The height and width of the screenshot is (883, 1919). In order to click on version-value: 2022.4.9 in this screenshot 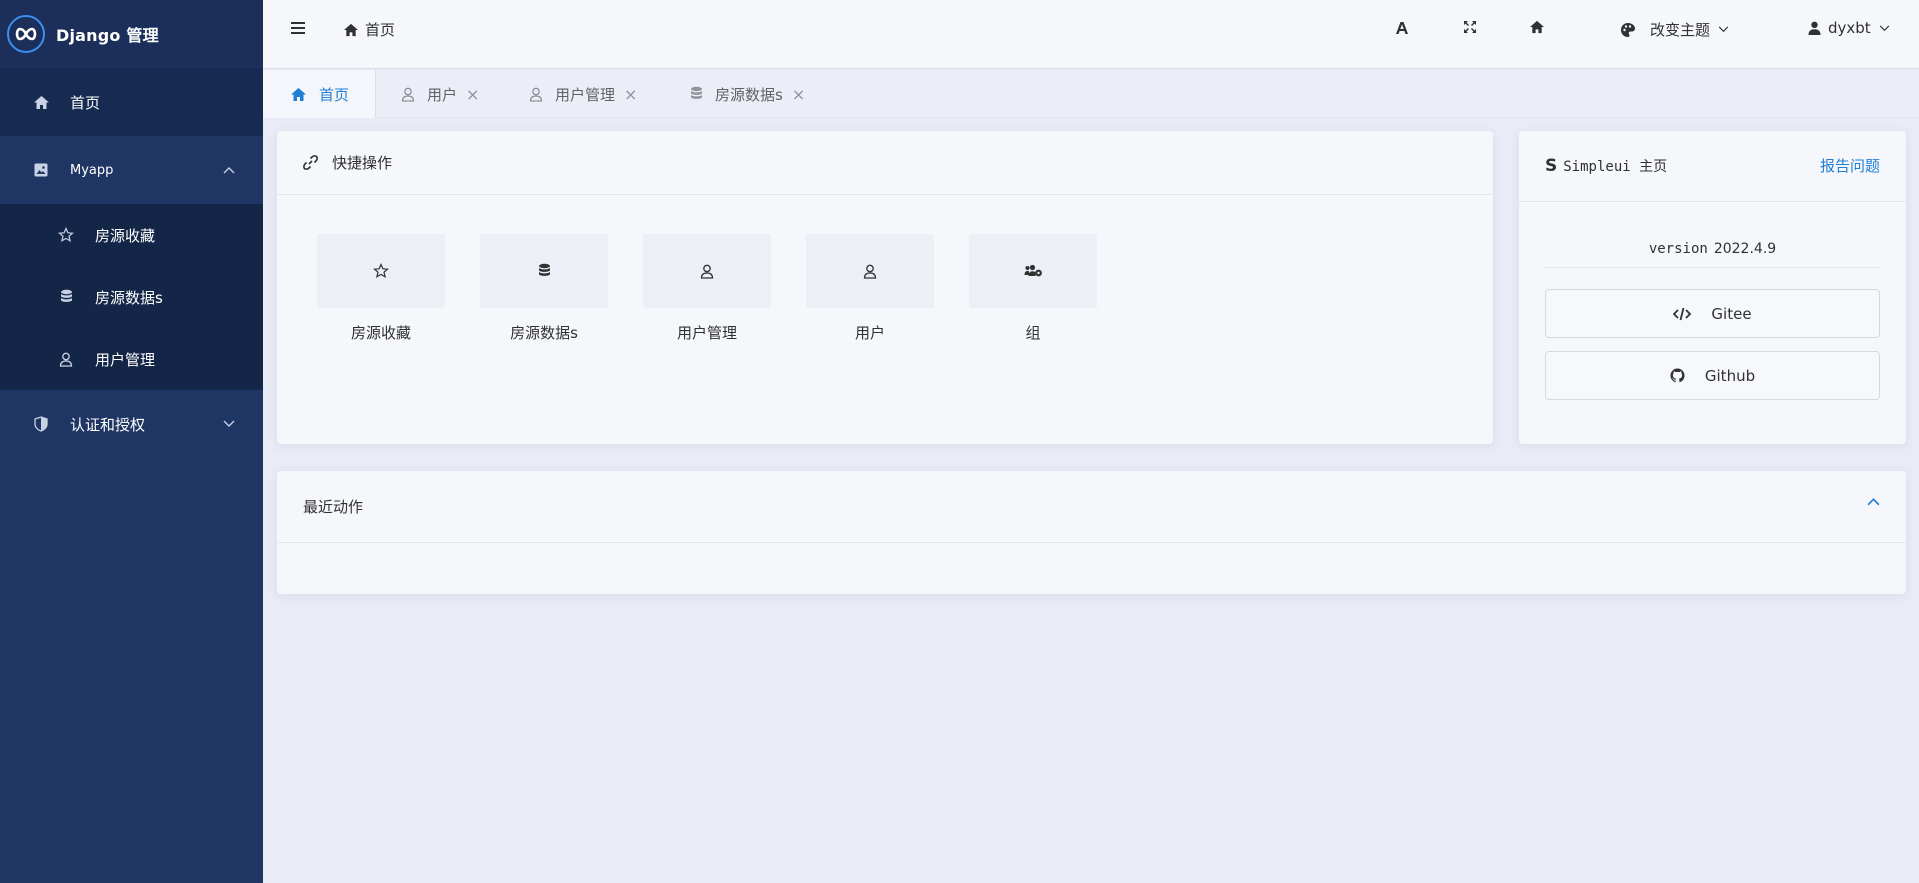, I will do `click(1745, 249)`.